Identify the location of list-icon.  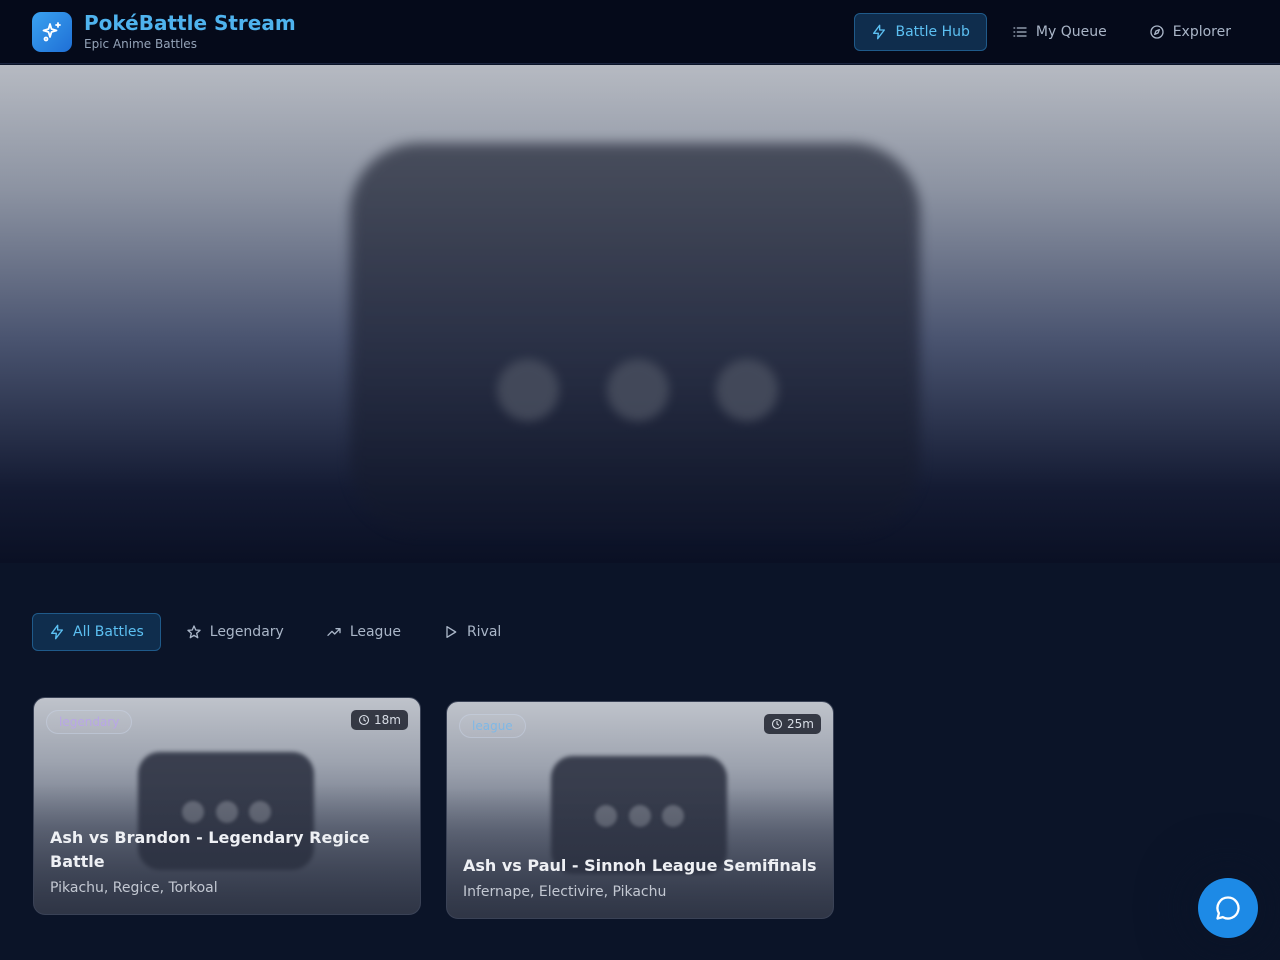
(1020, 31).